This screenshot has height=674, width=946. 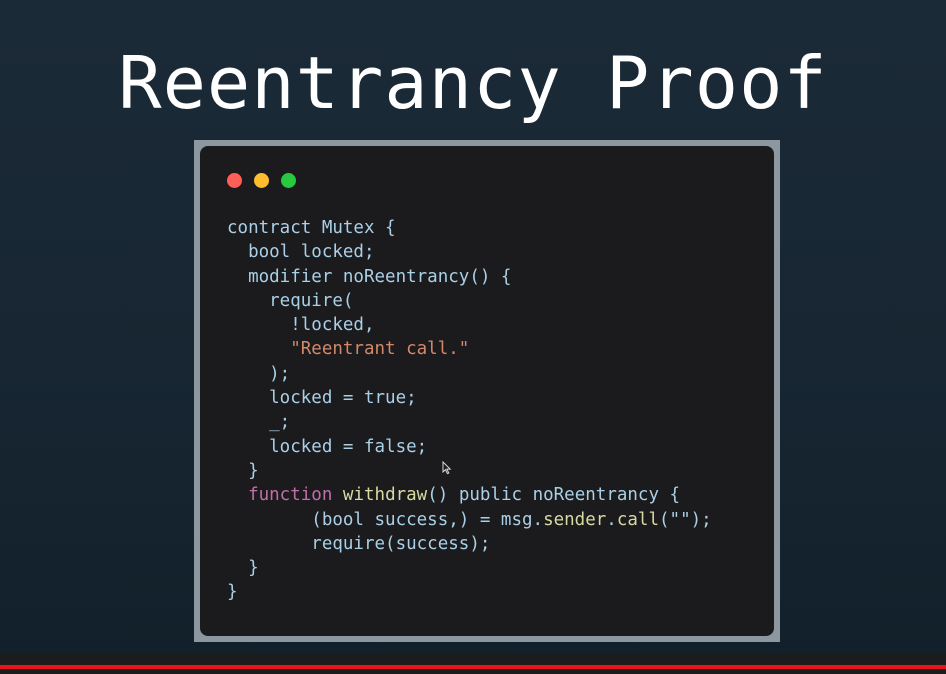 What do you see at coordinates (473, 664) in the screenshot?
I see `video-player-bar` at bounding box center [473, 664].